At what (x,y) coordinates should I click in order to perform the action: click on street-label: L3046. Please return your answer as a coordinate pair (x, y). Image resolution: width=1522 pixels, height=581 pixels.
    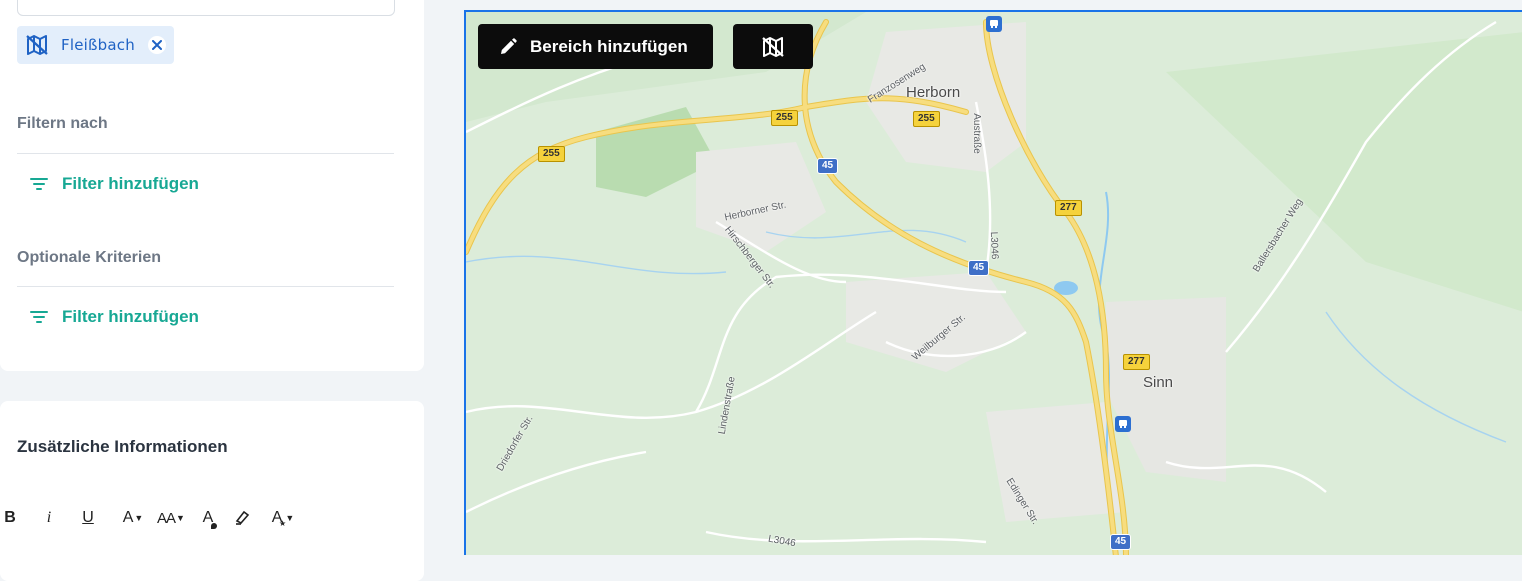
    Looking at the image, I should click on (993, 245).